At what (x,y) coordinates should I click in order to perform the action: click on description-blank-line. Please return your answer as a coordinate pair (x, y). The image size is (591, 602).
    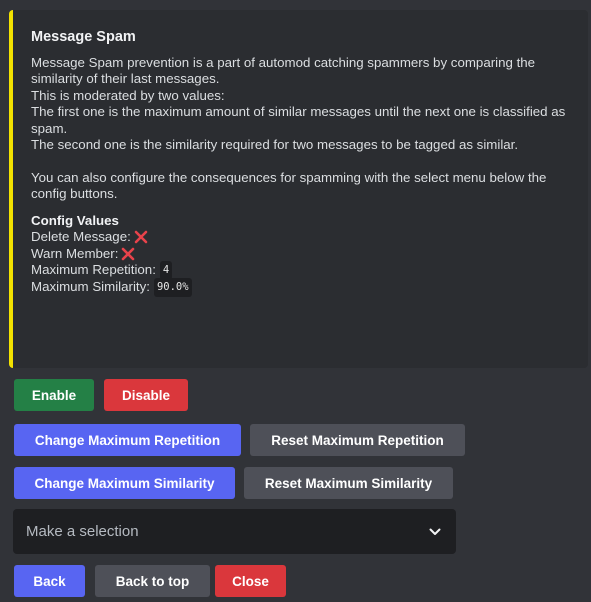
    Looking at the image, I should click on (301, 161).